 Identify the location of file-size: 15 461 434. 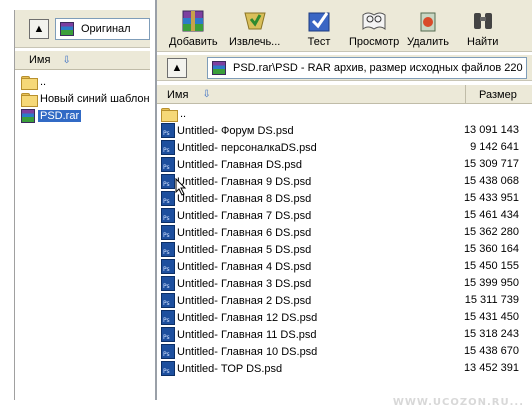
(491, 215).